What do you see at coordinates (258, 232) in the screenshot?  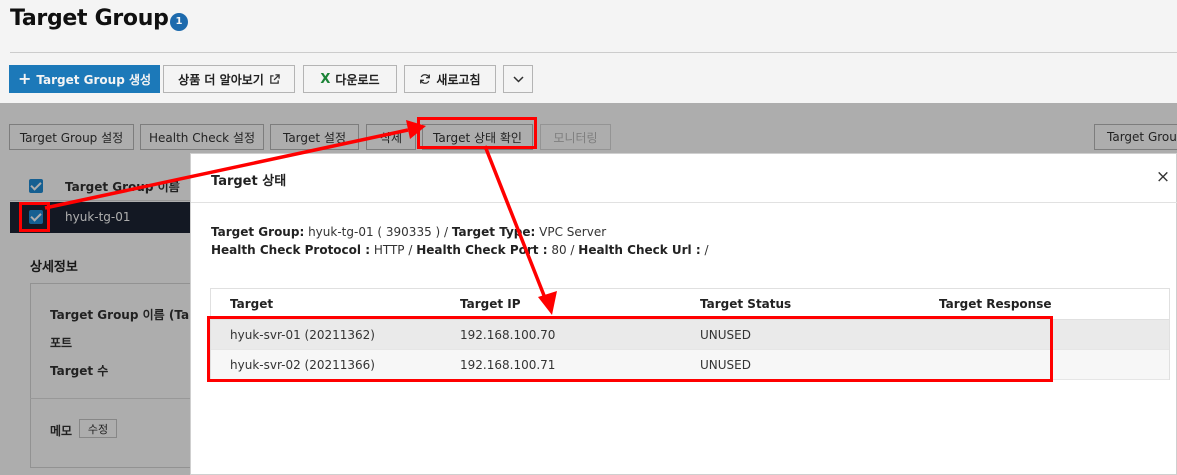 I see `target-group-label: Target Group:` at bounding box center [258, 232].